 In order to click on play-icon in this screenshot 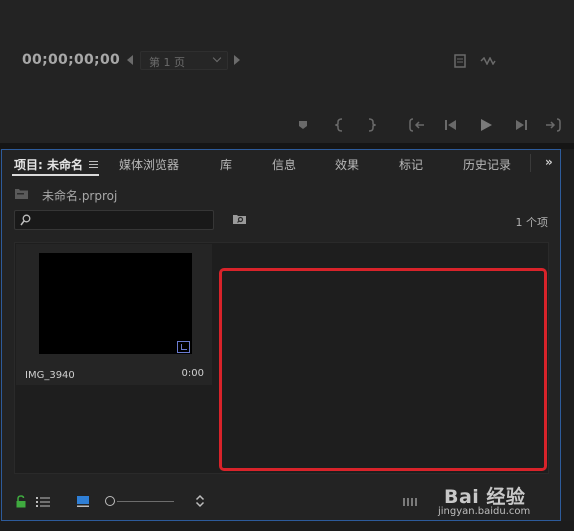, I will do `click(486, 125)`.